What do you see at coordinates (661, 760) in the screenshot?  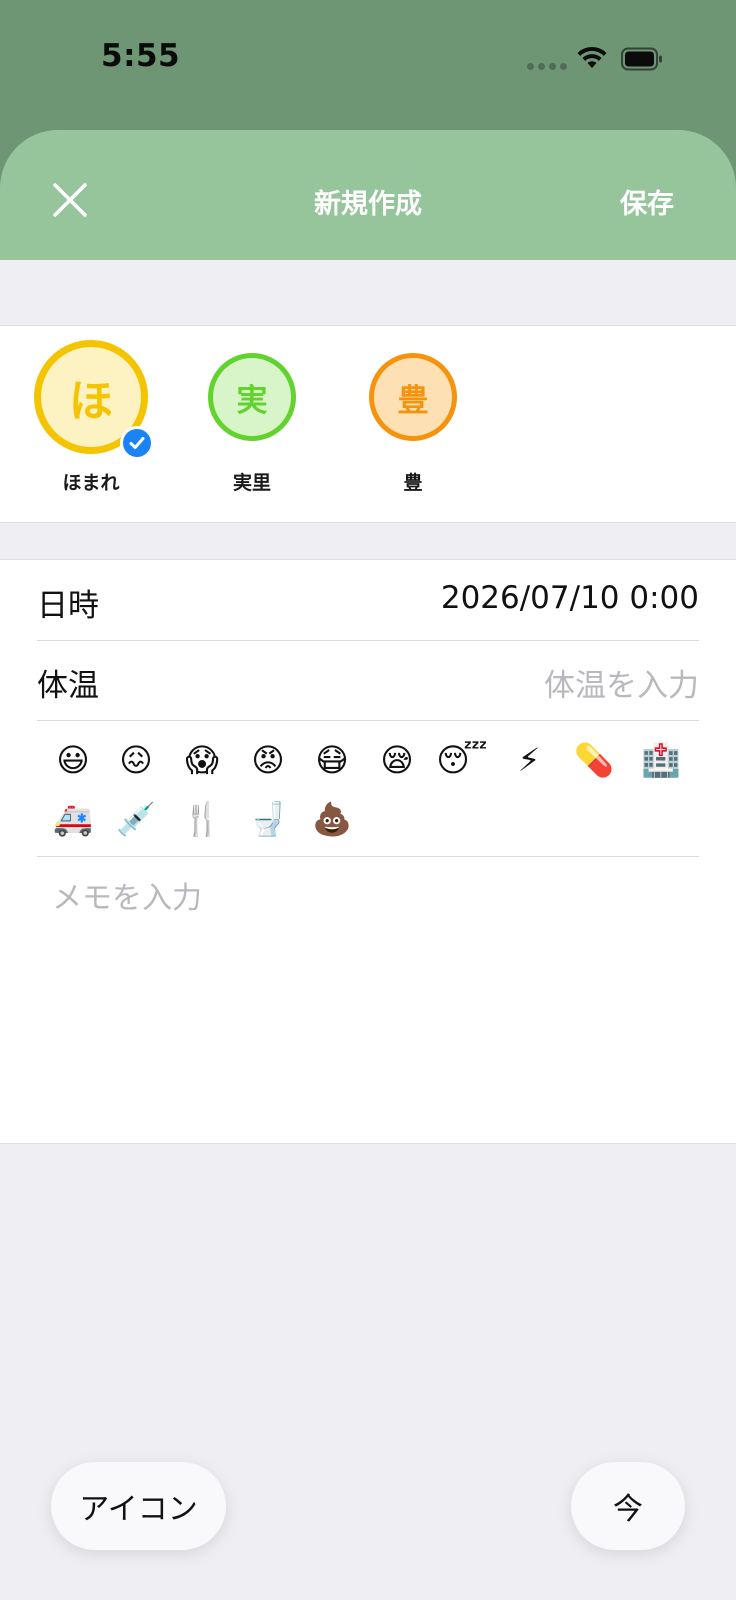 I see `emoji-hospital: 🏥` at bounding box center [661, 760].